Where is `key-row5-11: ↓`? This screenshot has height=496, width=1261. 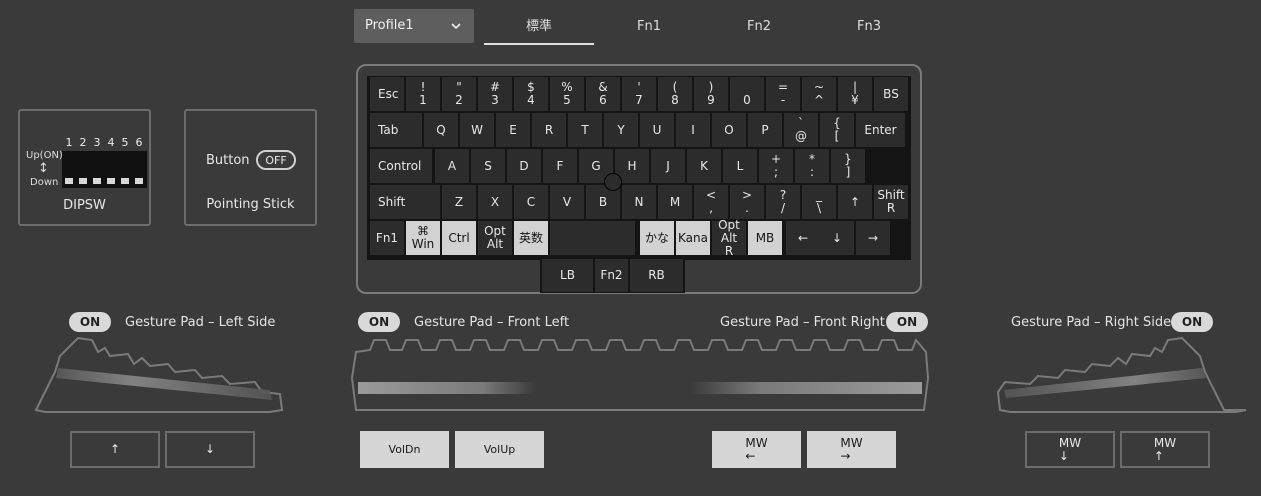
key-row5-11: ↓ is located at coordinates (837, 238).